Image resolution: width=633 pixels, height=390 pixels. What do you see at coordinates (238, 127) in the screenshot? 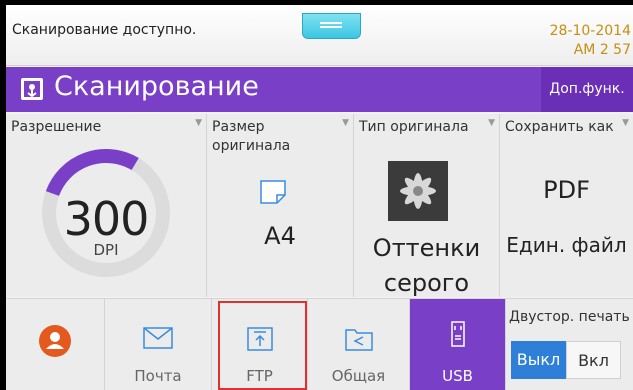
I see `original-size-label-line1: Размер` at bounding box center [238, 127].